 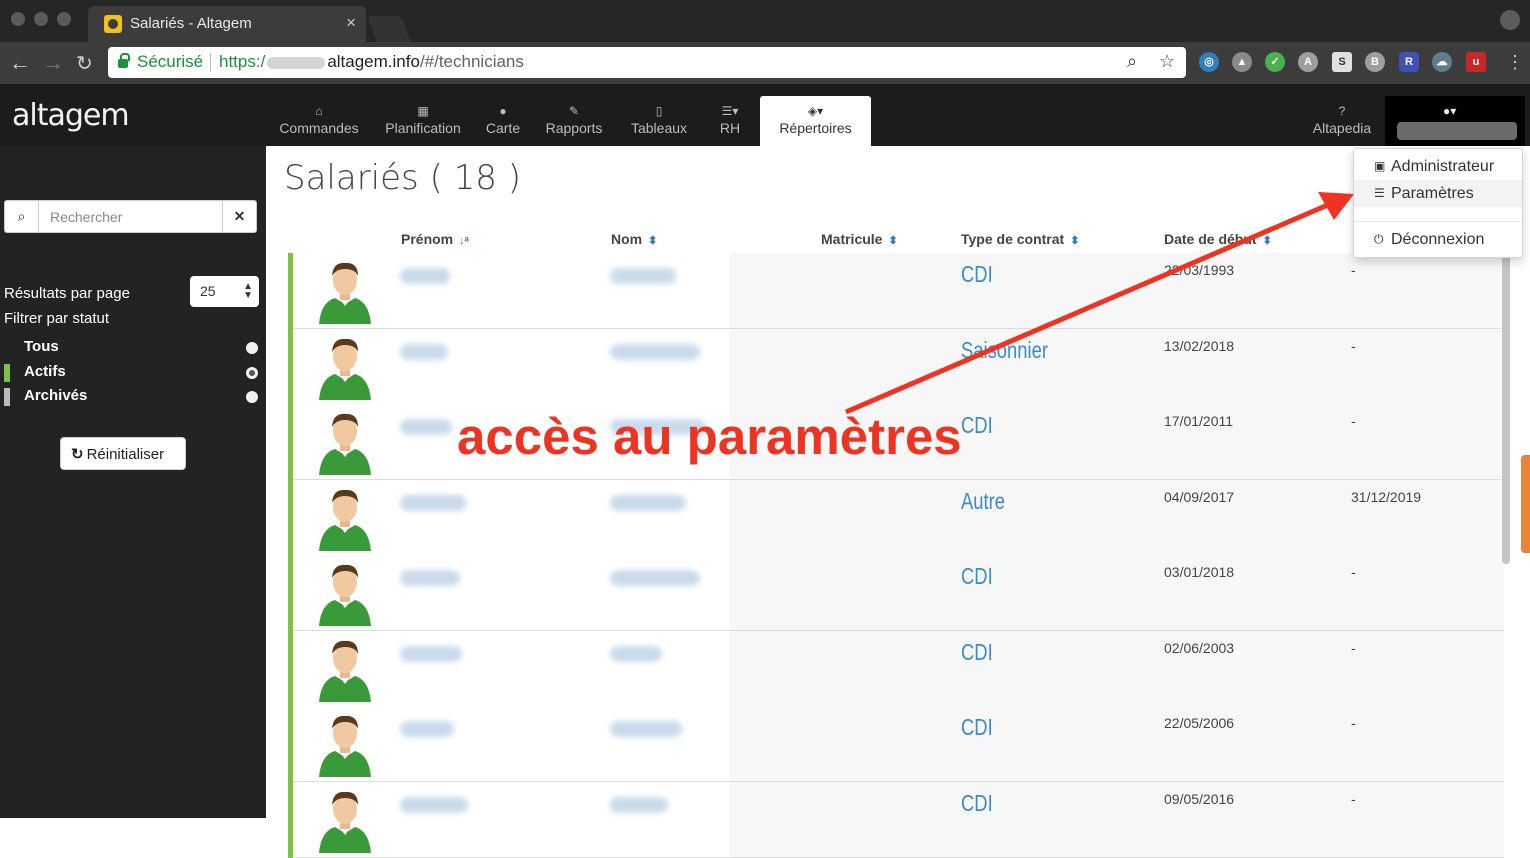 I want to click on extension-icon: A, so click(x=1308, y=62).